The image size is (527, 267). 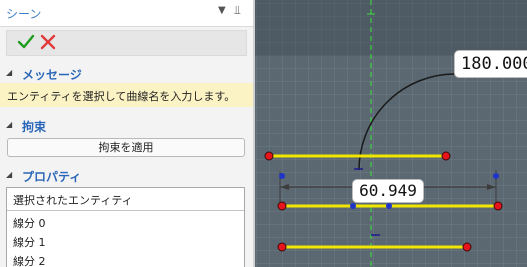 I want to click on message-section-header: ◢ メッセージ, so click(x=126, y=74).